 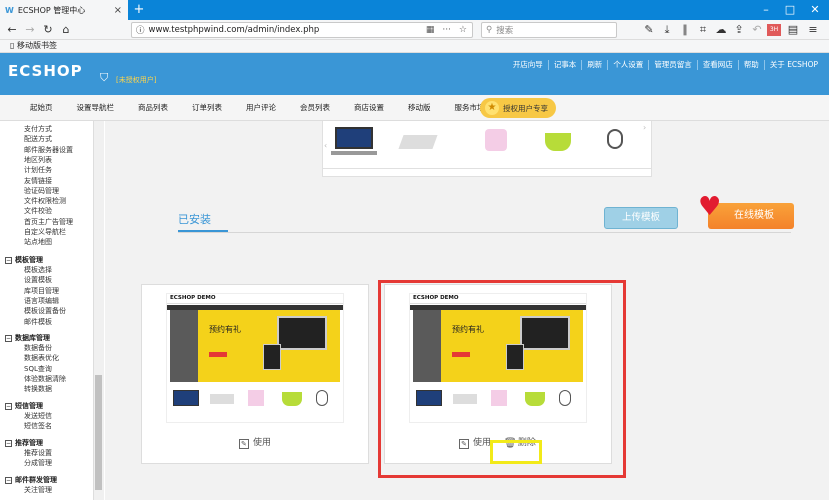 I want to click on sidebar-item: 文件校验, so click(x=38, y=211).